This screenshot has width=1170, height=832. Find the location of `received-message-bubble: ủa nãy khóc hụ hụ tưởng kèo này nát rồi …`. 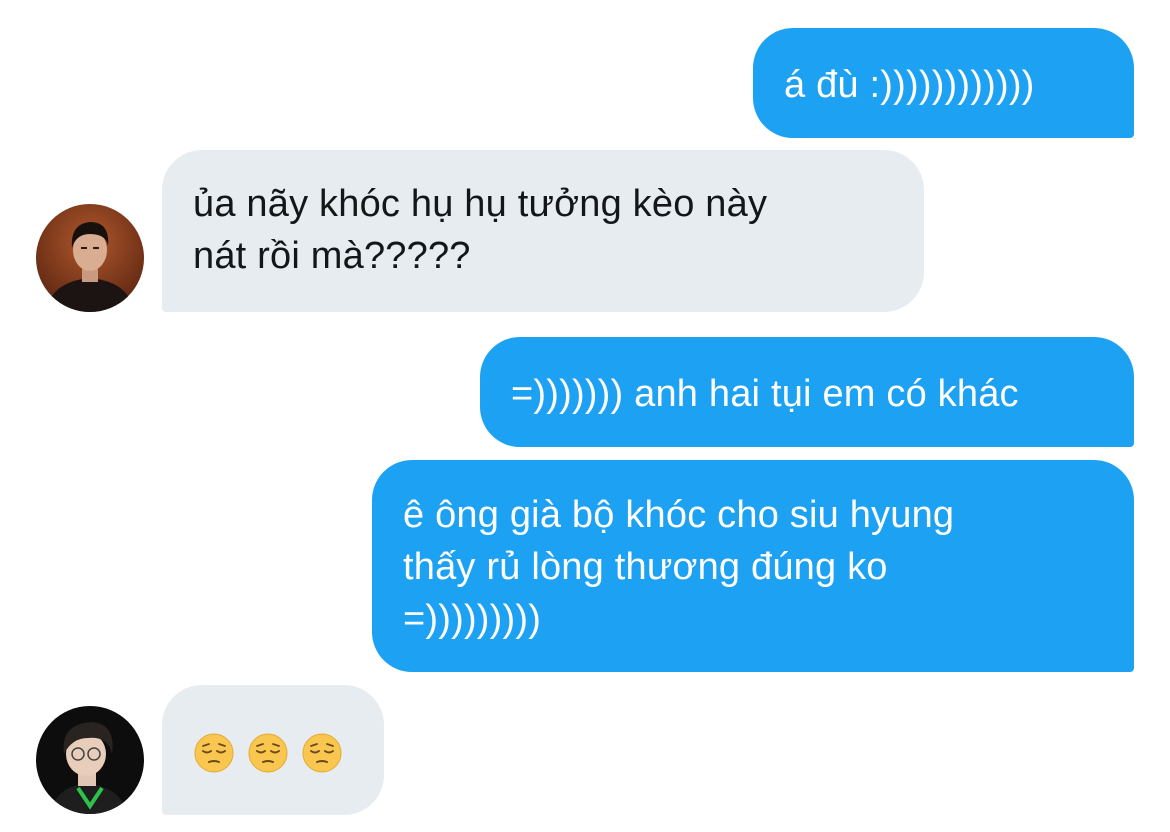

received-message-bubble: ủa nãy khóc hụ hụ tưởng kèo này nát rồi … is located at coordinates (543, 231).